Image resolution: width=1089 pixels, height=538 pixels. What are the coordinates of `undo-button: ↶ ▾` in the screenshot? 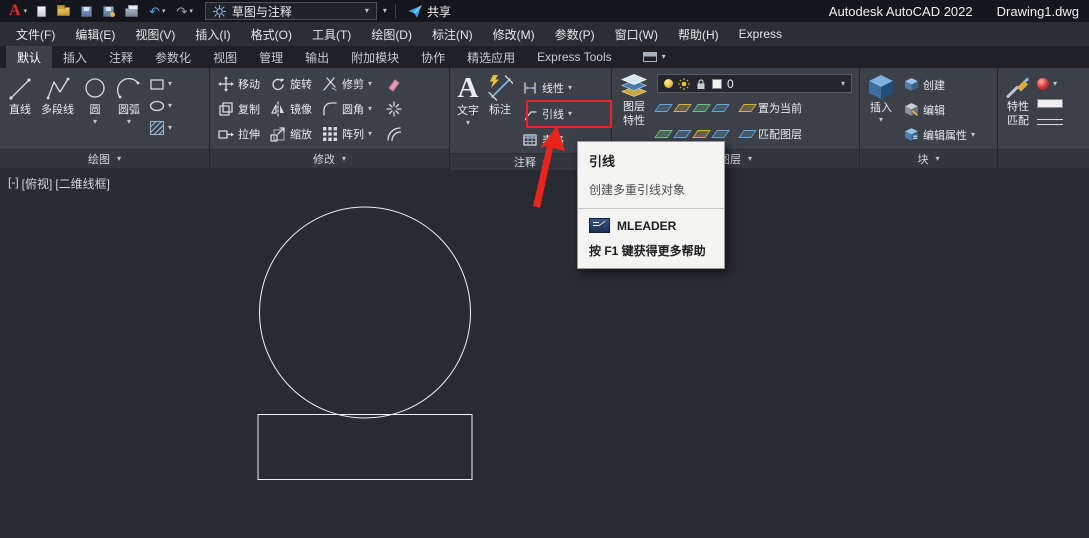 It's located at (157, 11).